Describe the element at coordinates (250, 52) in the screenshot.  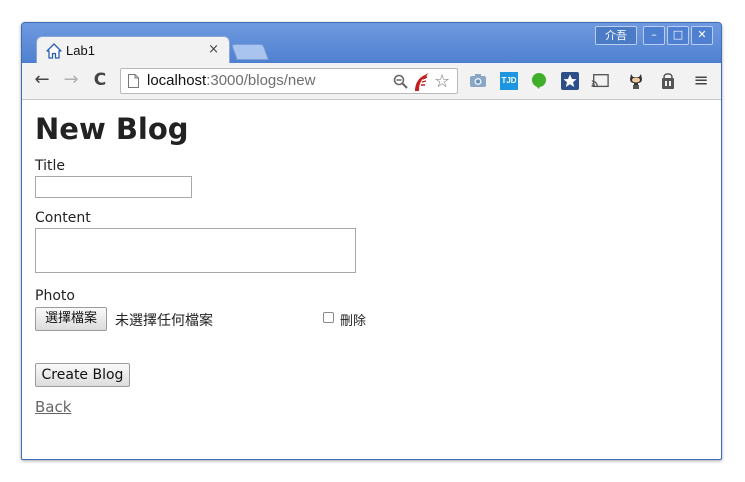
I see `new-tab-button` at that location.